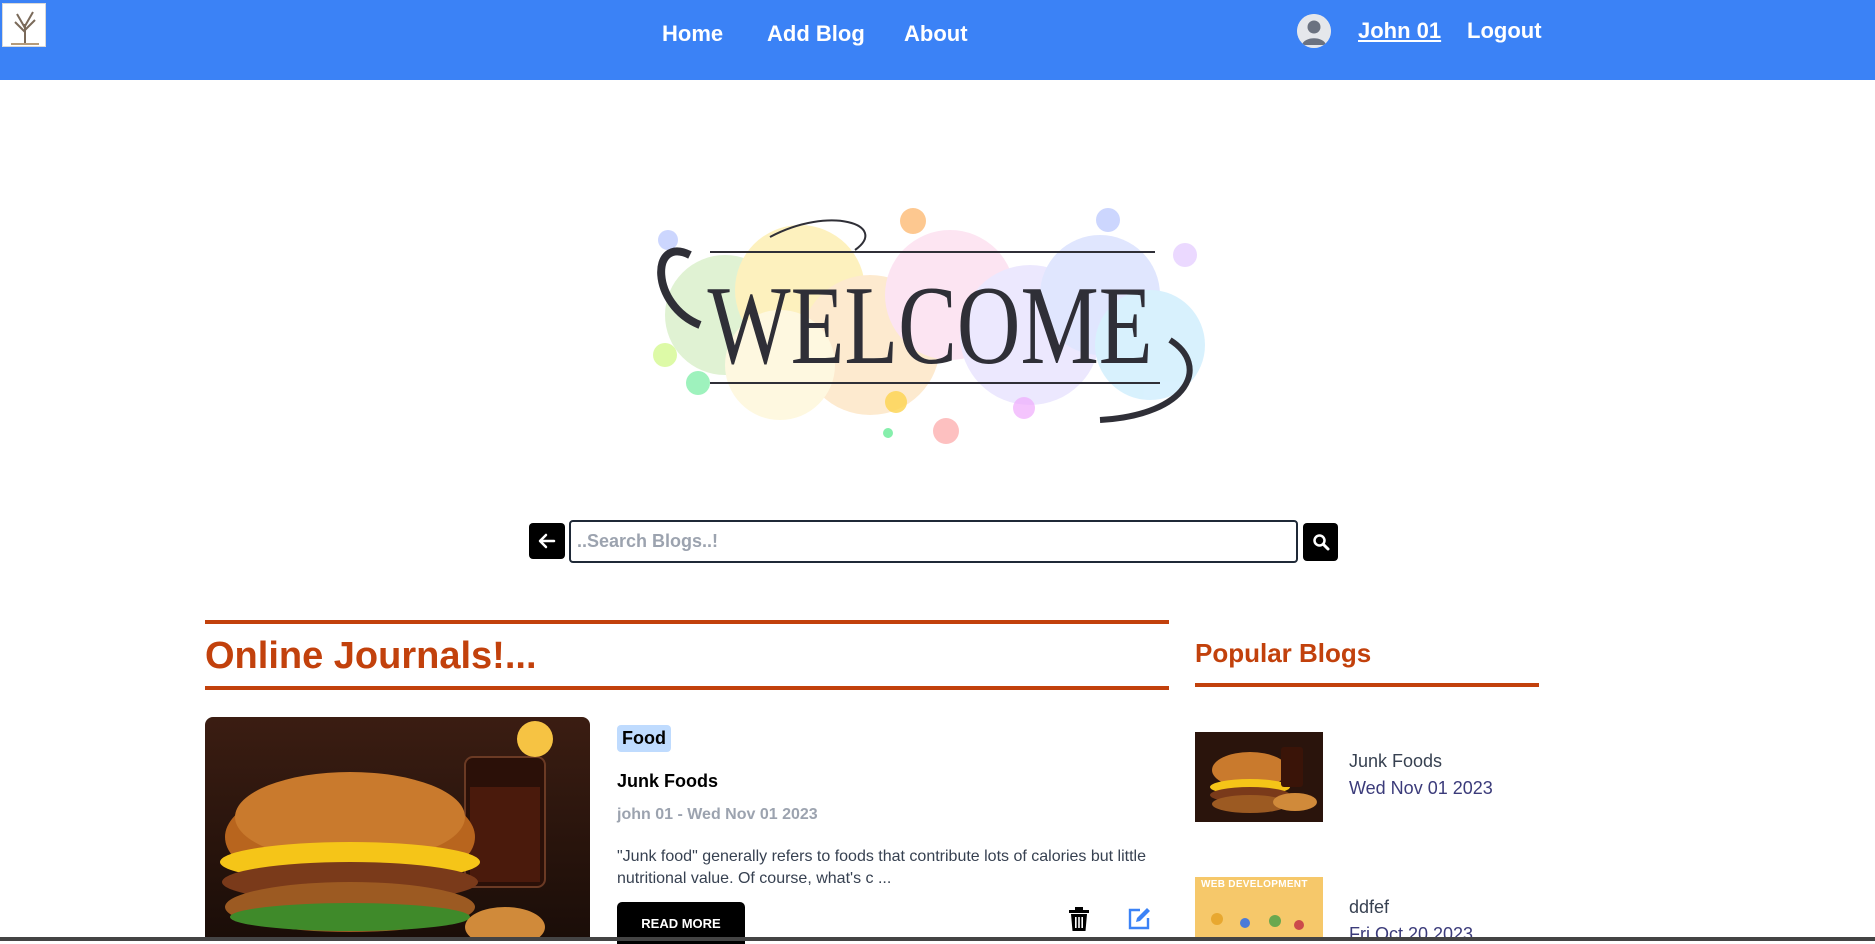 The image size is (1875, 944). What do you see at coordinates (937, 939) in the screenshot?
I see `page-bottom-border` at bounding box center [937, 939].